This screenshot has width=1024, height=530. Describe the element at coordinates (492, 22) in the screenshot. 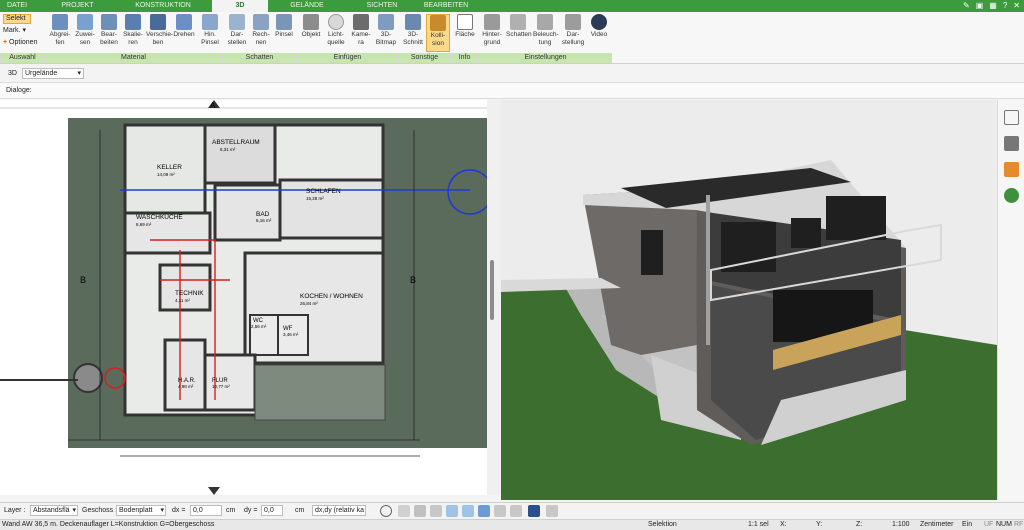

I see `background-icon` at that location.